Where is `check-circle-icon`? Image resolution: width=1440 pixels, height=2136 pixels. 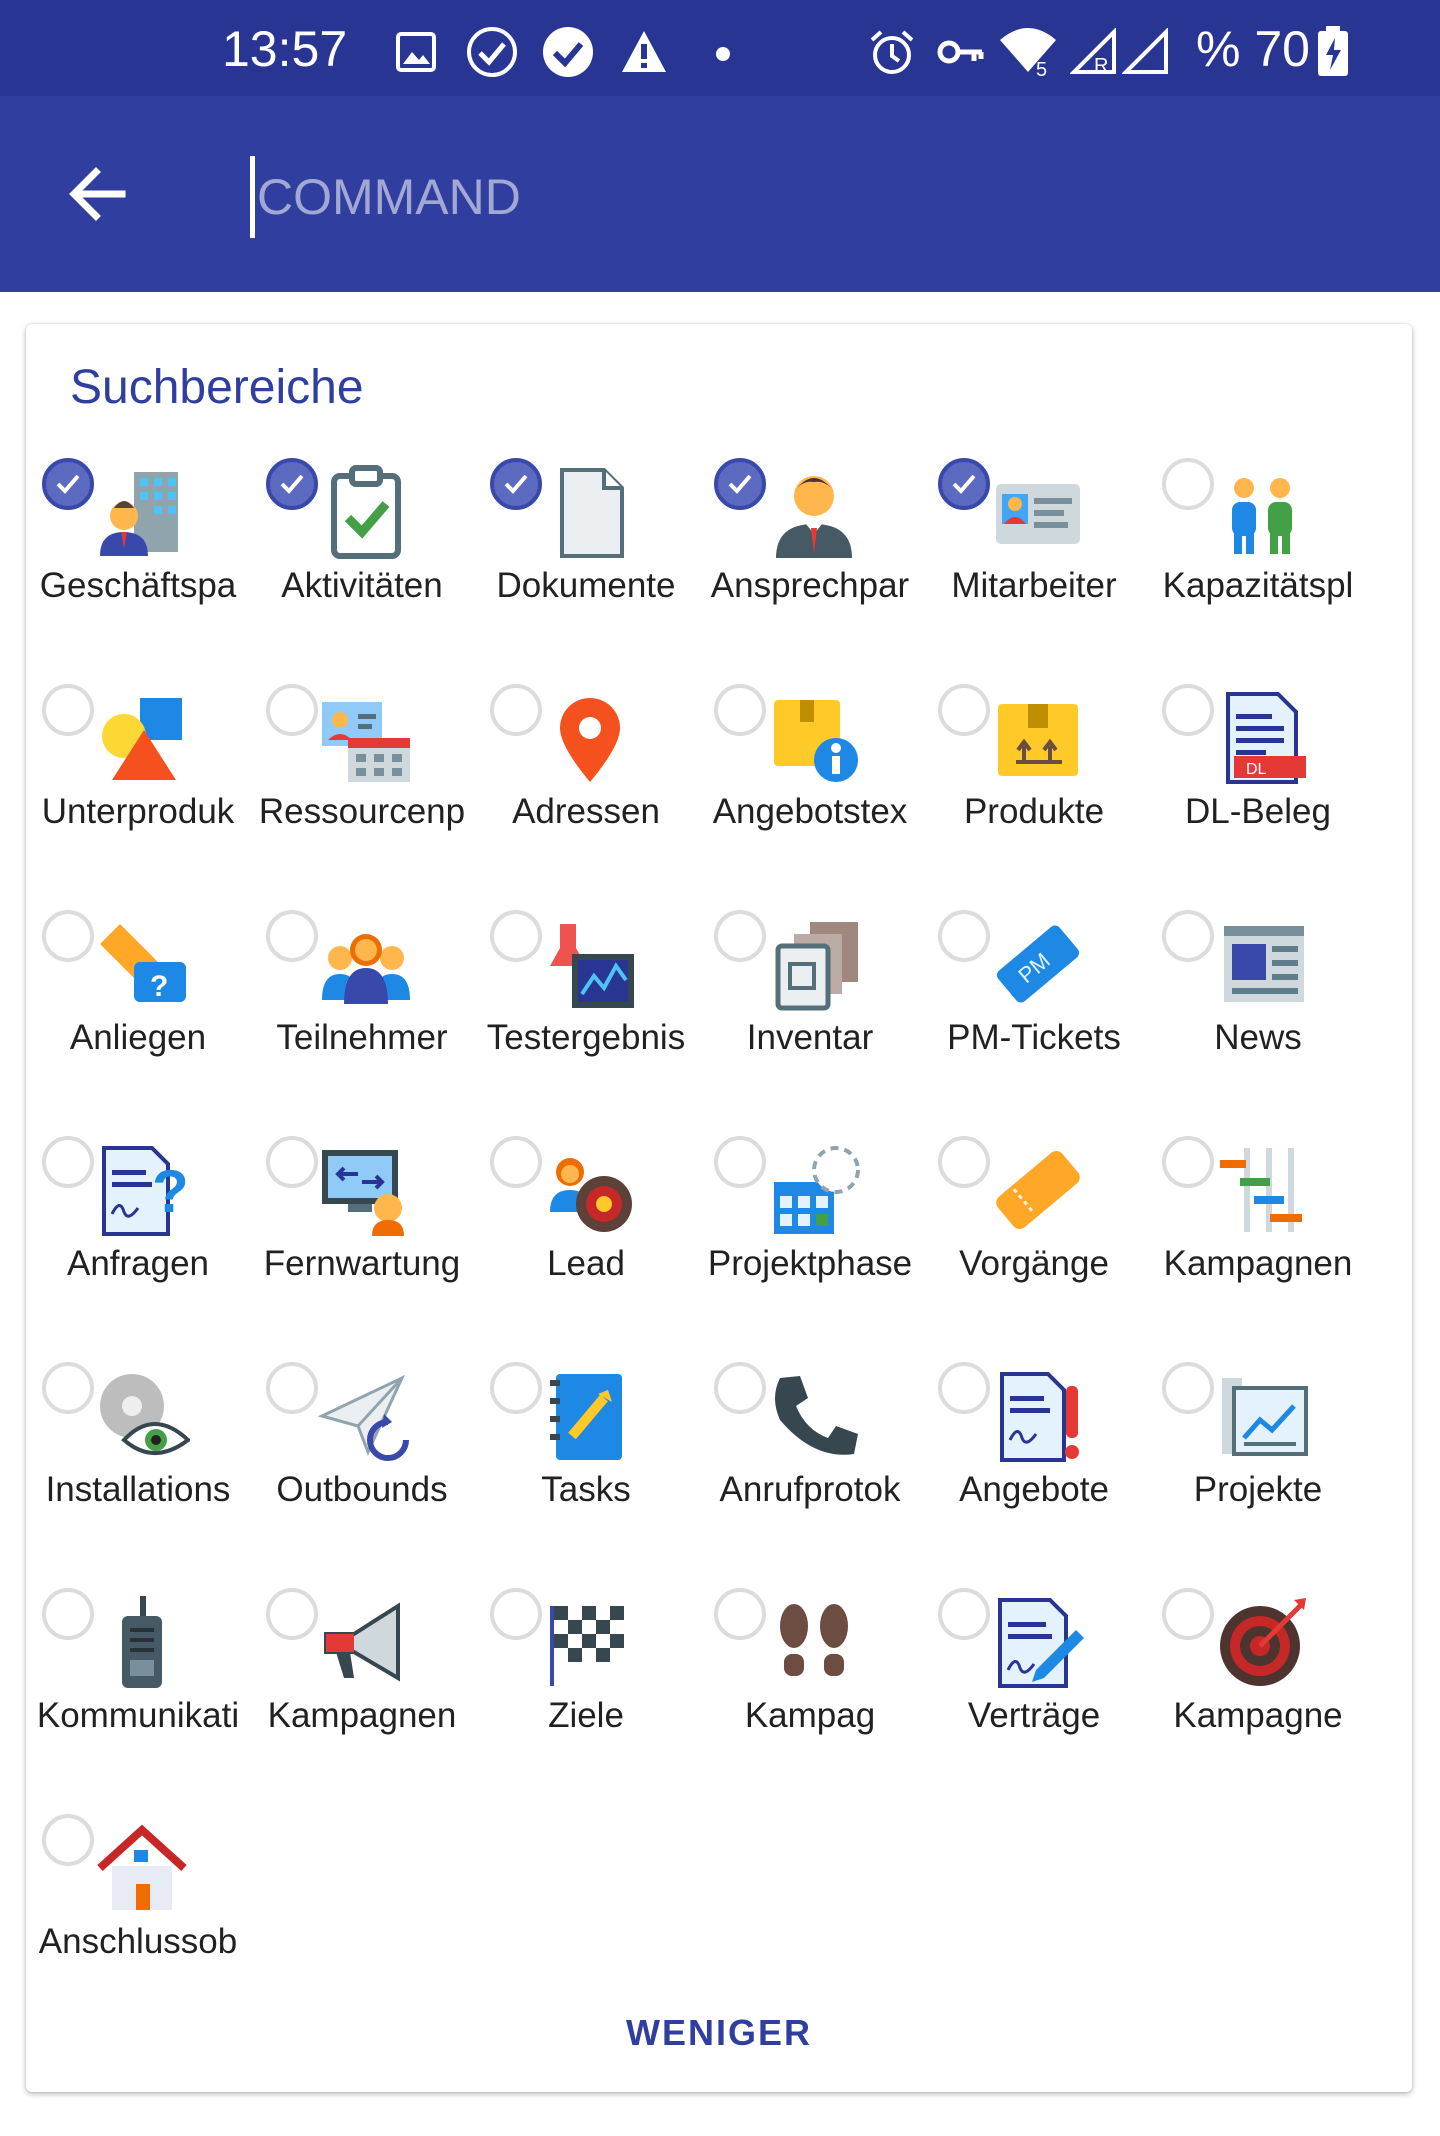 check-circle-icon is located at coordinates (568, 52).